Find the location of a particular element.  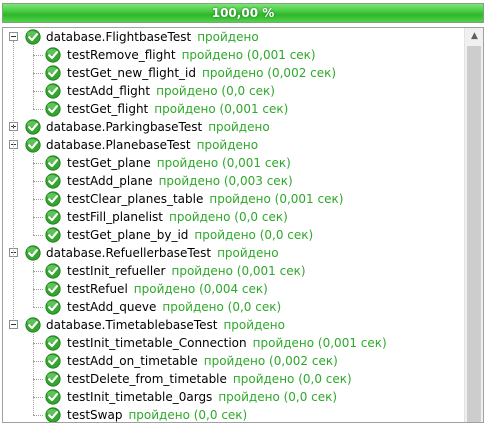

progress-label: 100,00 % is located at coordinates (243, 13).